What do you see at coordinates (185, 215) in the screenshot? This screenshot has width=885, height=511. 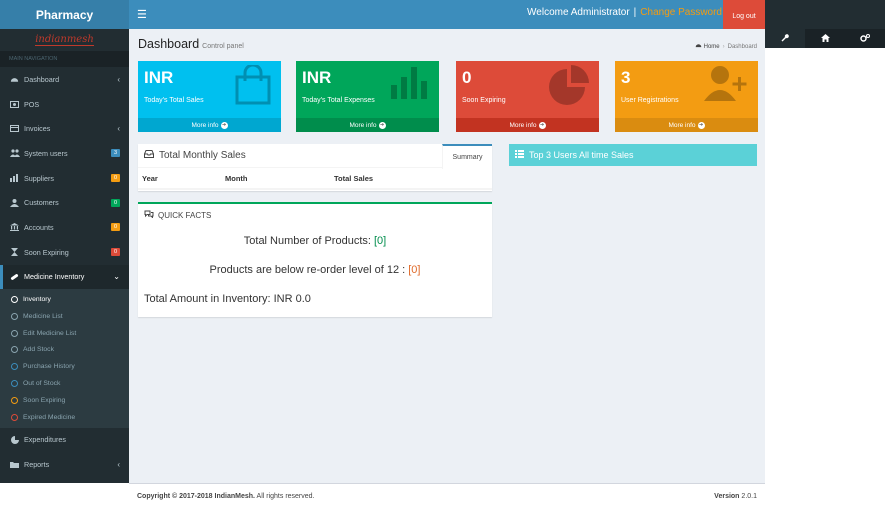 I see `quick-facts-title-text: QUICK FACTS` at bounding box center [185, 215].